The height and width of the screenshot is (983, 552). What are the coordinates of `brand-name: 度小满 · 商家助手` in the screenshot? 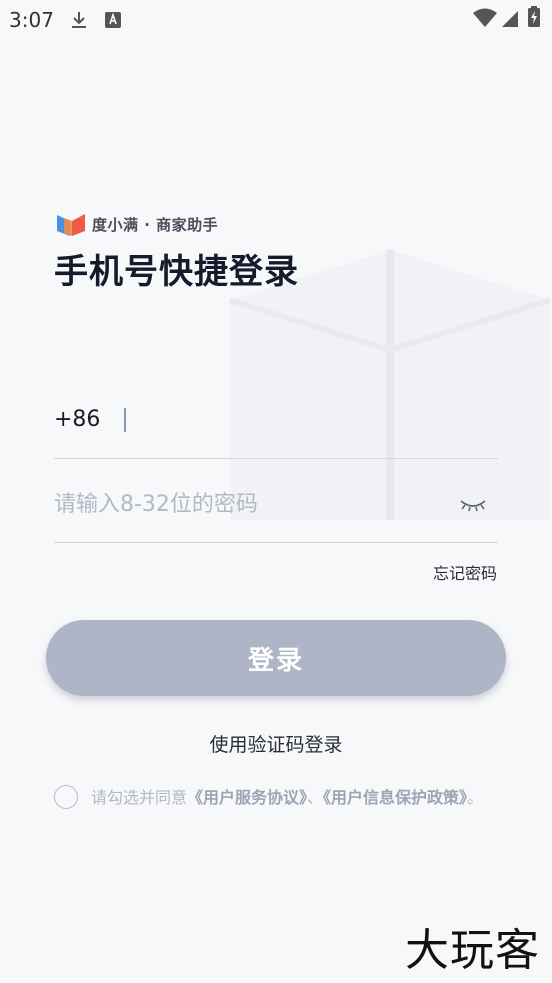 It's located at (155, 224).